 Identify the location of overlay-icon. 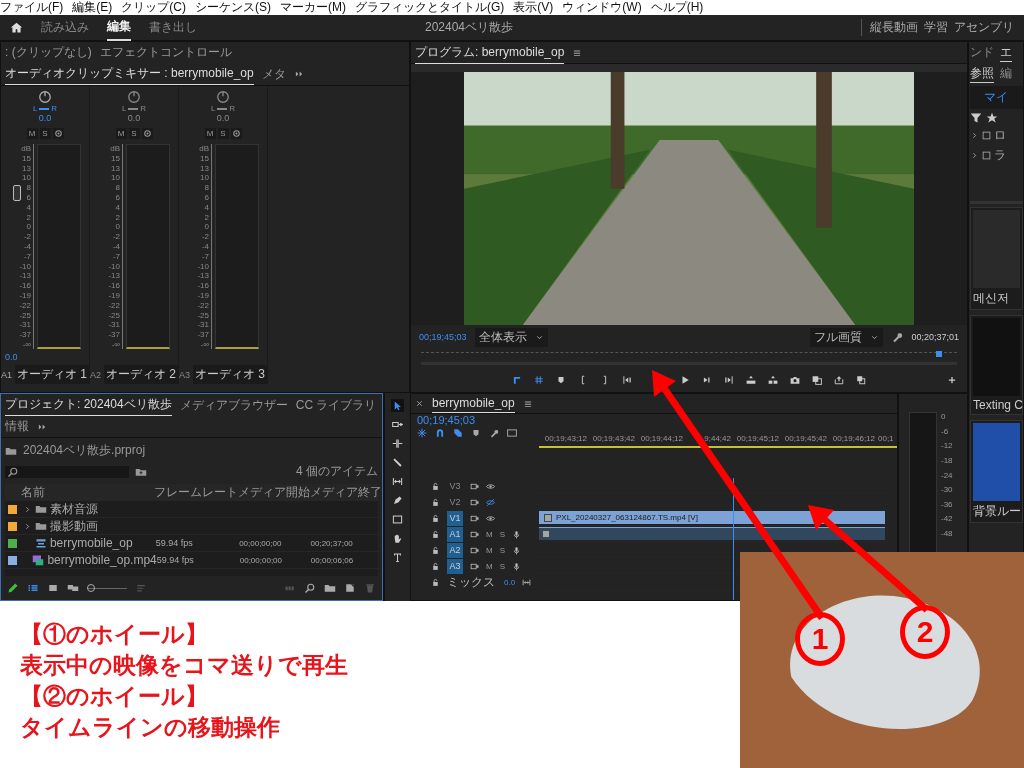
(861, 379).